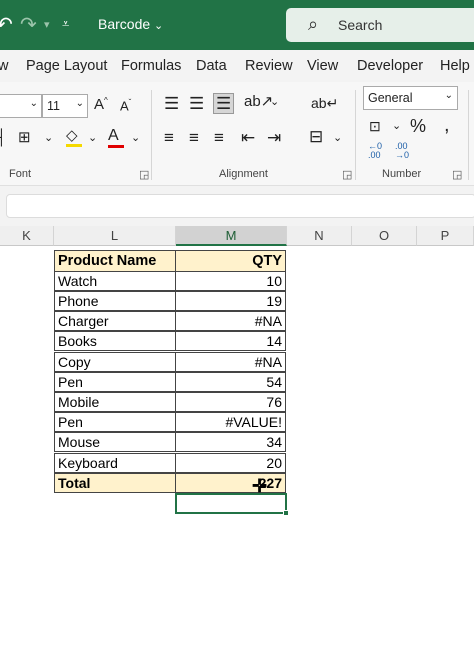 This screenshot has height=646, width=474. I want to click on total-label-cell: Total, so click(115, 483).